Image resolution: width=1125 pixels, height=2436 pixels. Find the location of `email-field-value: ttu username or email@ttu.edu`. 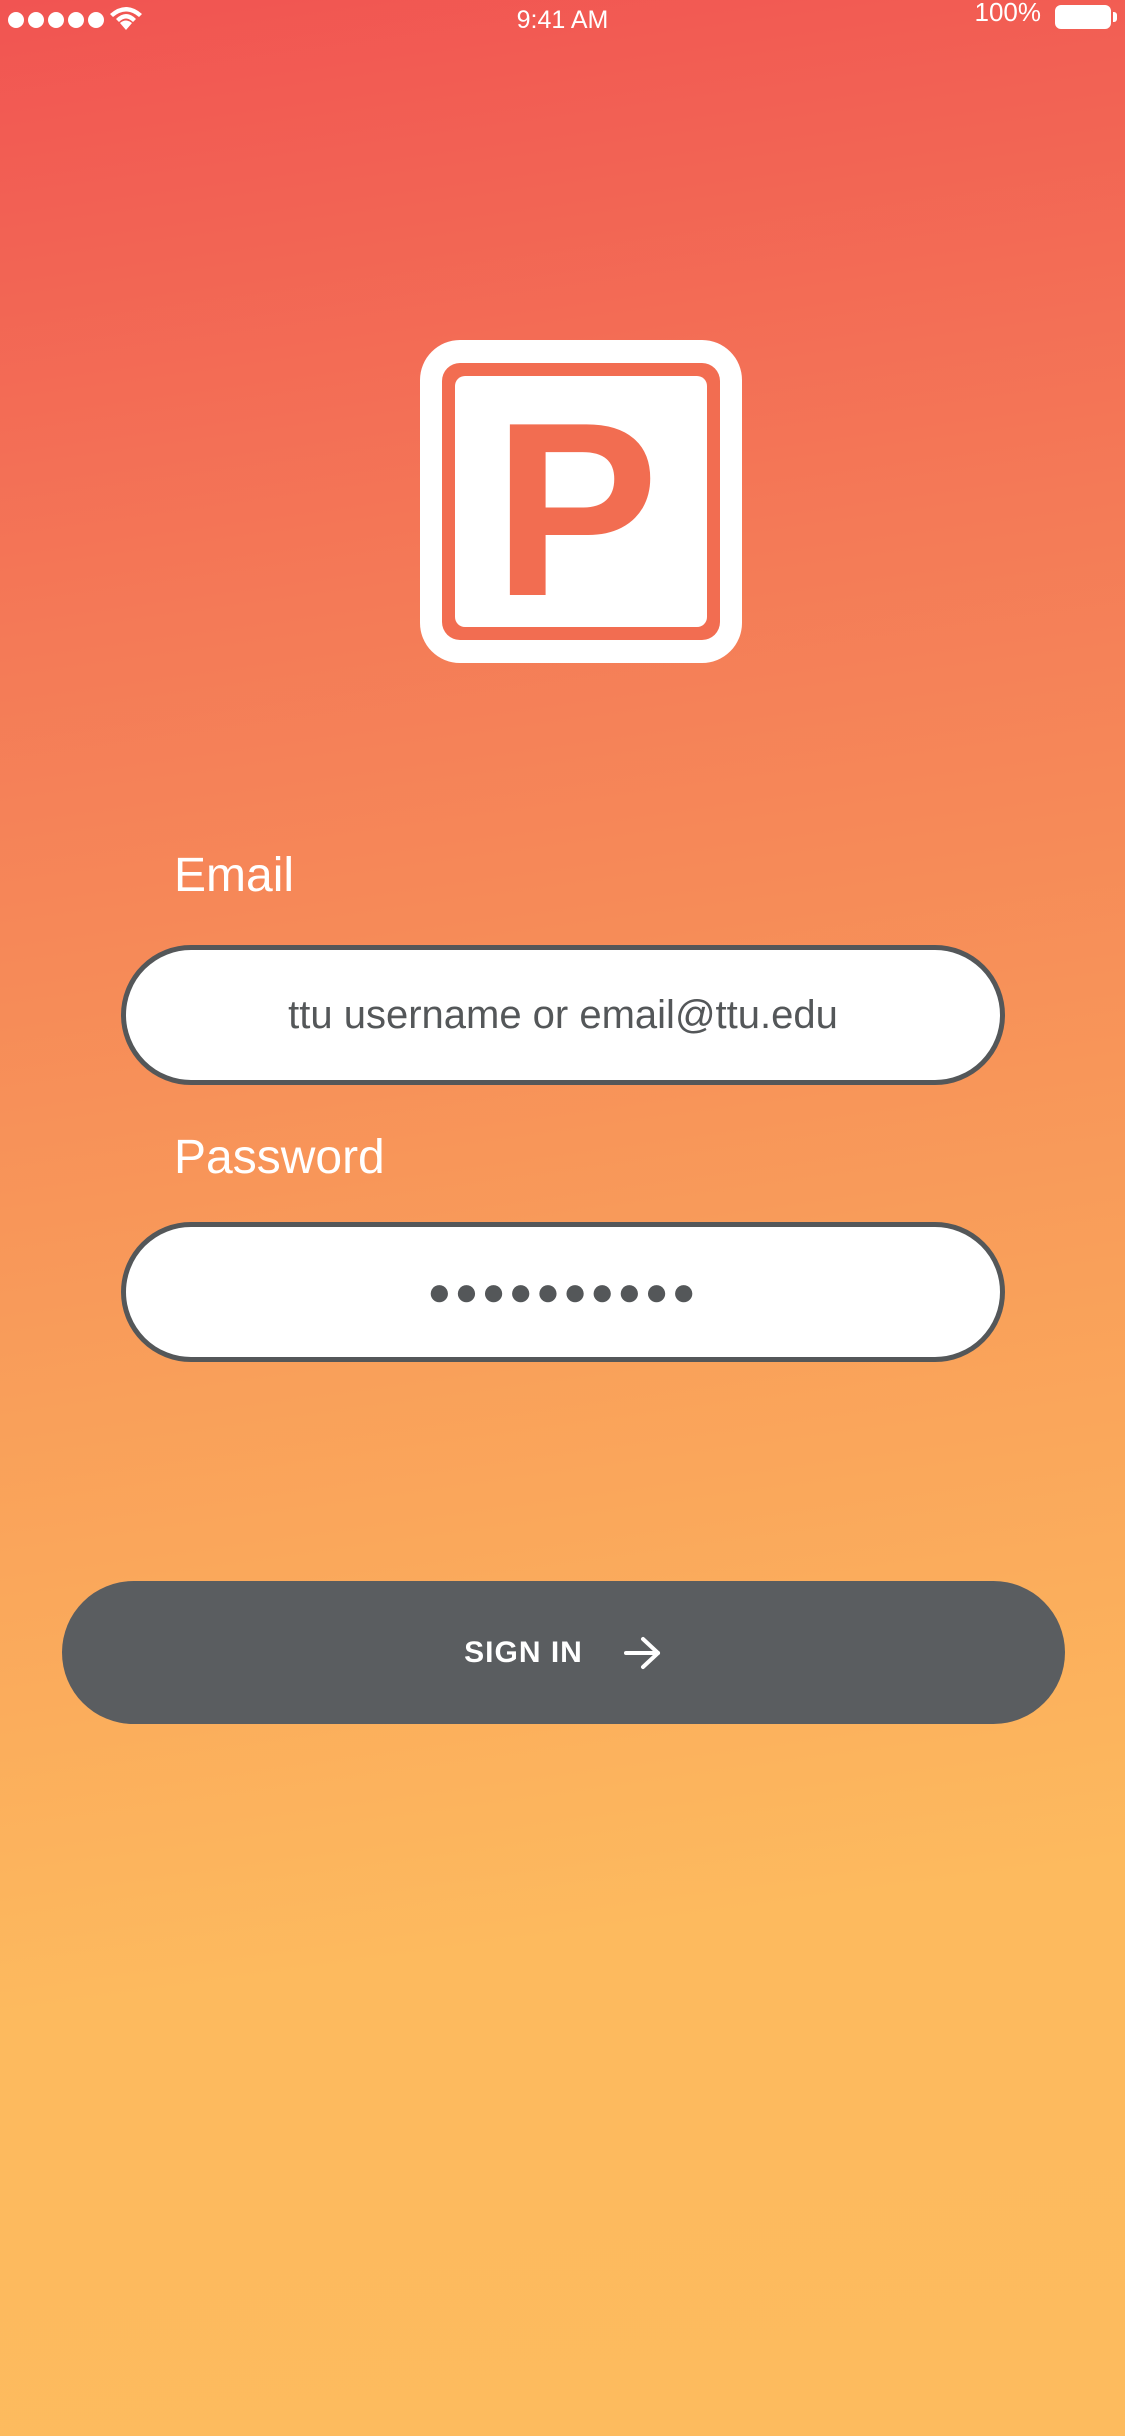

email-field-value: ttu username or email@ttu.edu is located at coordinates (563, 1014).